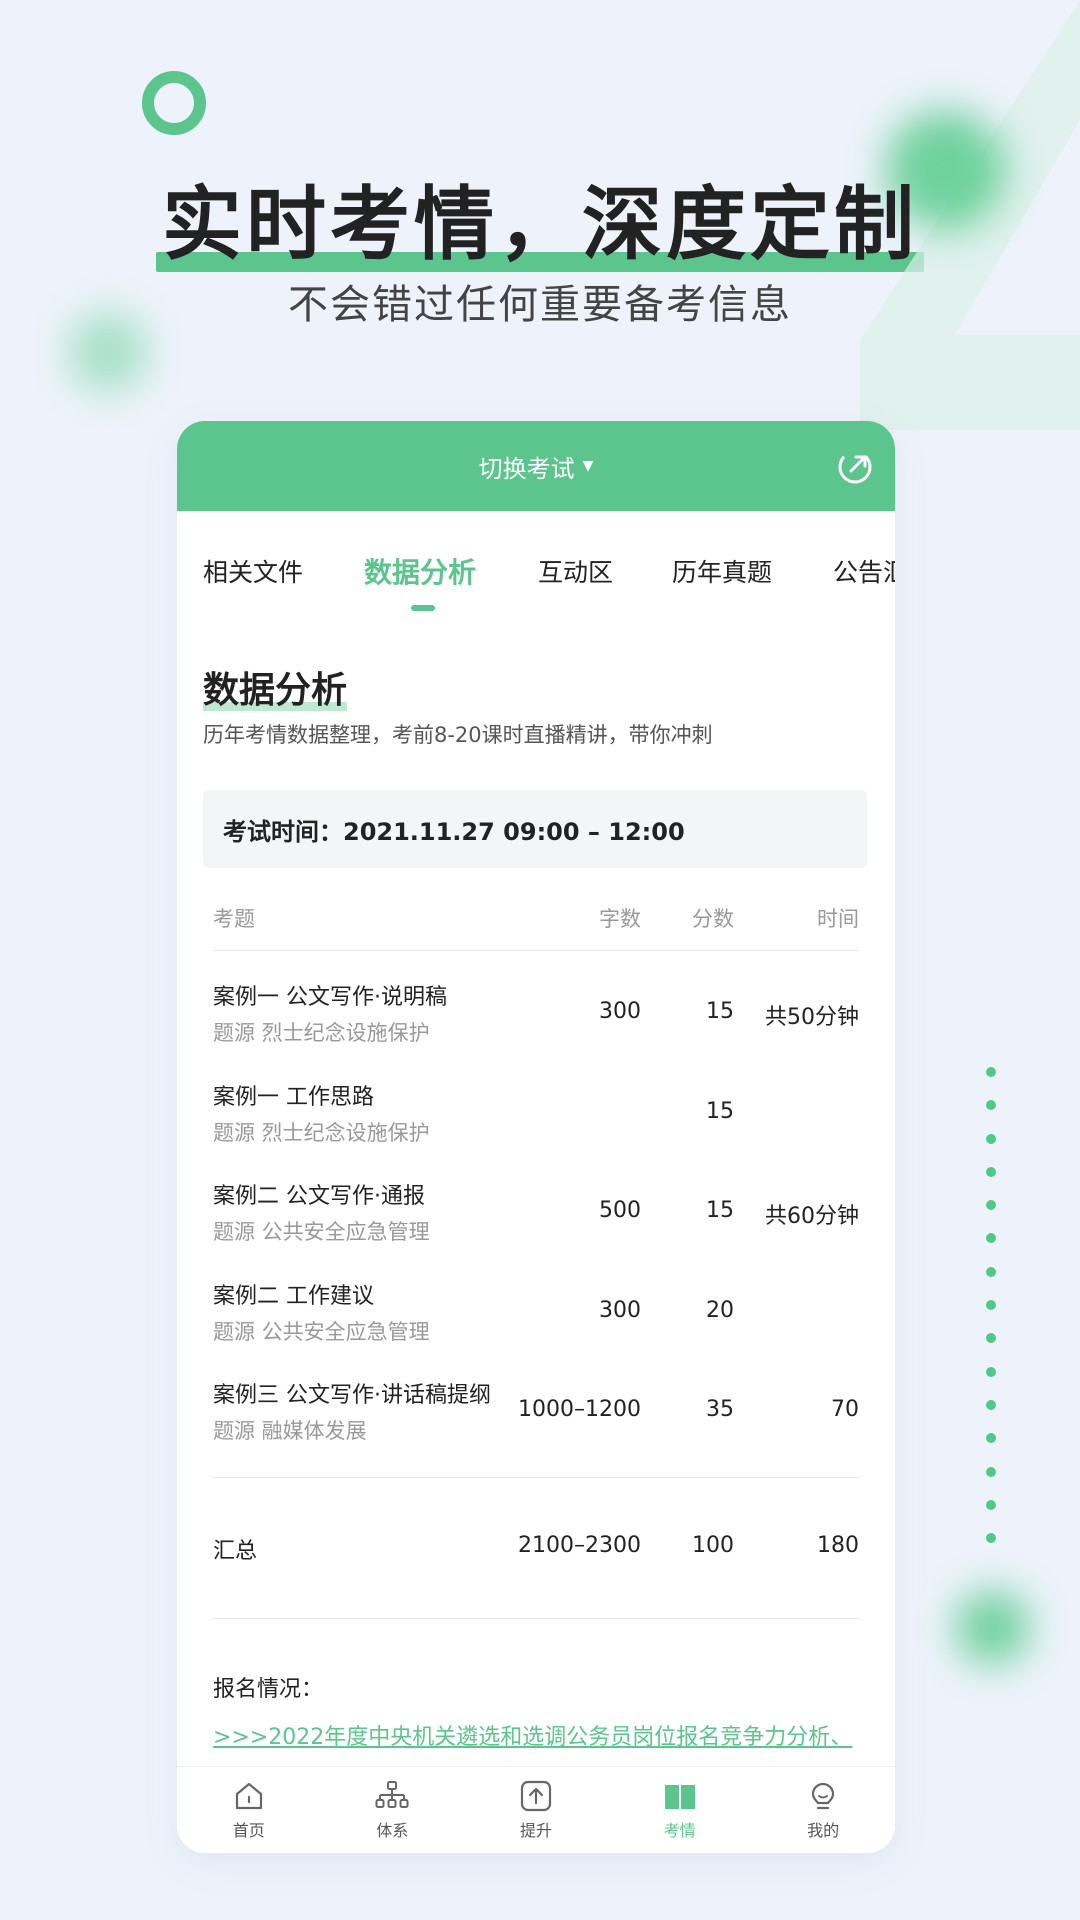 The image size is (1080, 1920). I want to click on nav-label: 考情, so click(679, 1830).